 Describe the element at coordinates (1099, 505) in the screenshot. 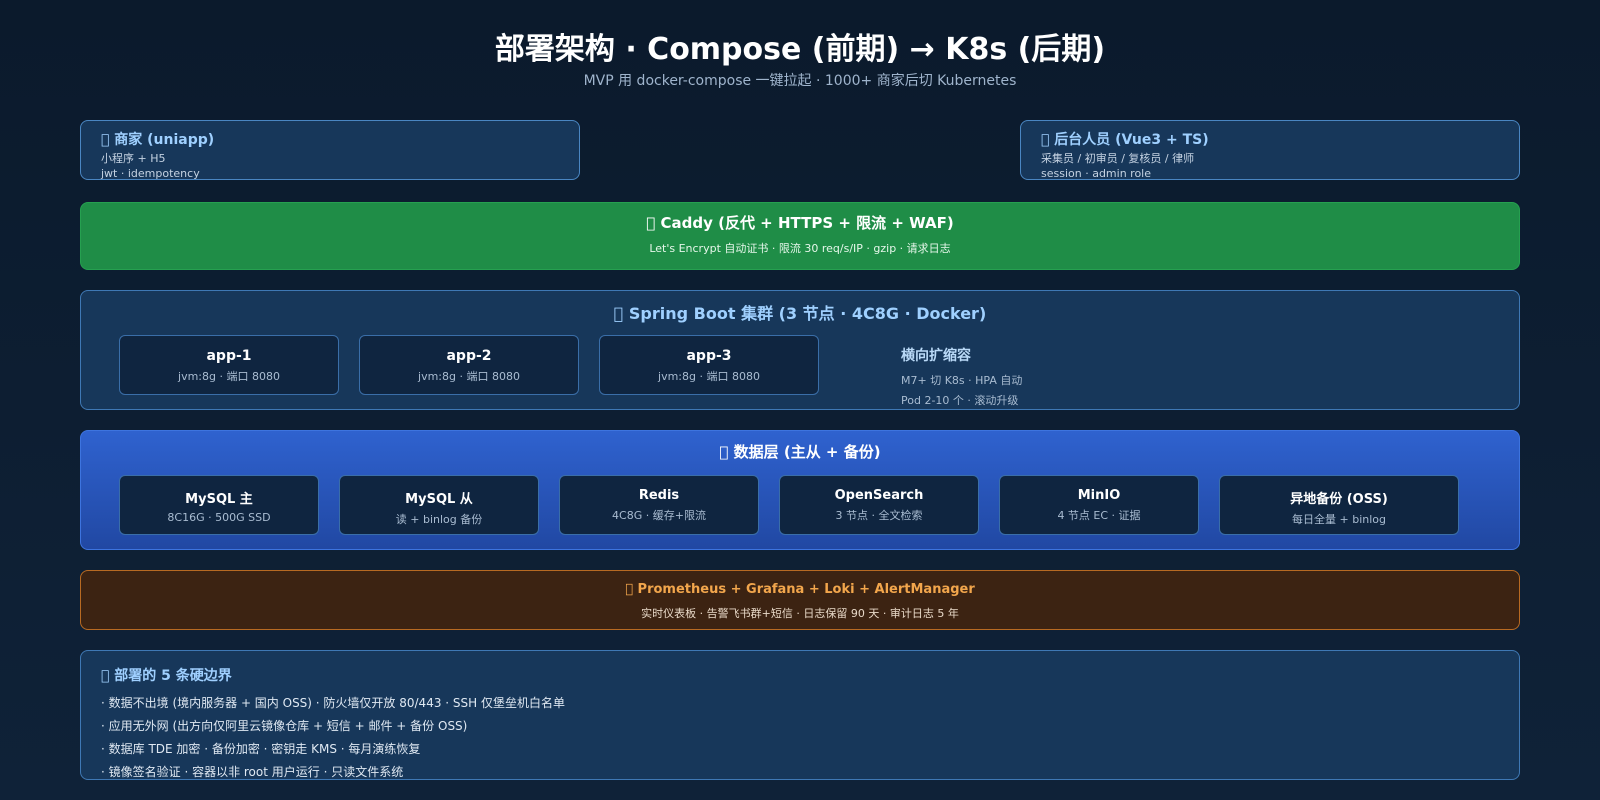

I see `data-node-minio: MinIO 4 节点 EC · 证据` at that location.